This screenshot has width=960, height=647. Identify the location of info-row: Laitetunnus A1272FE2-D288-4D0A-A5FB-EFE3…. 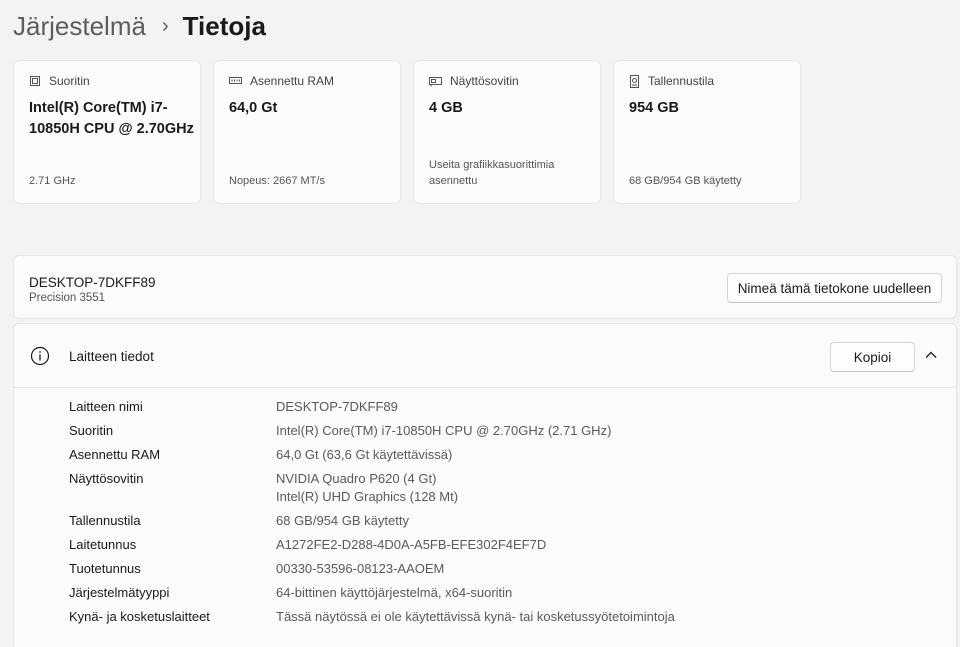
(372, 545).